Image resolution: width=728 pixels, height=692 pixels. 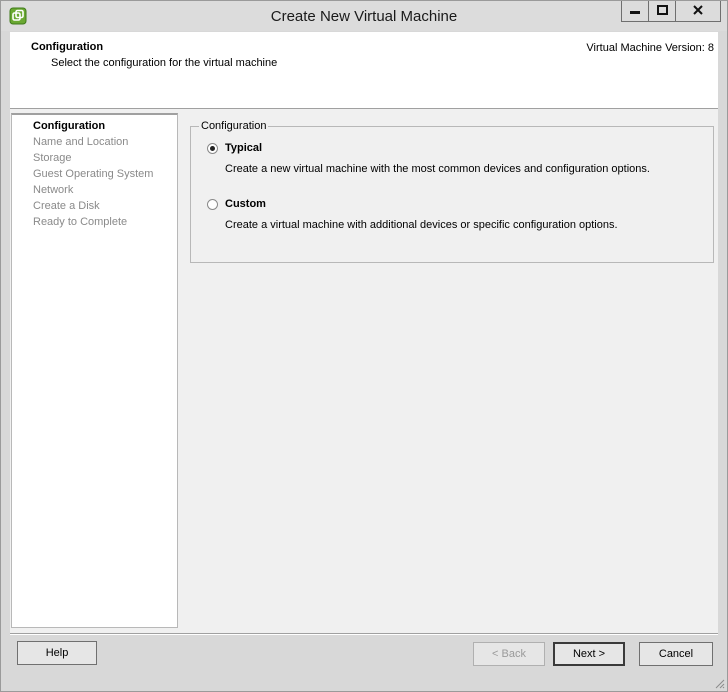 What do you see at coordinates (364, 634) in the screenshot?
I see `footer-divider` at bounding box center [364, 634].